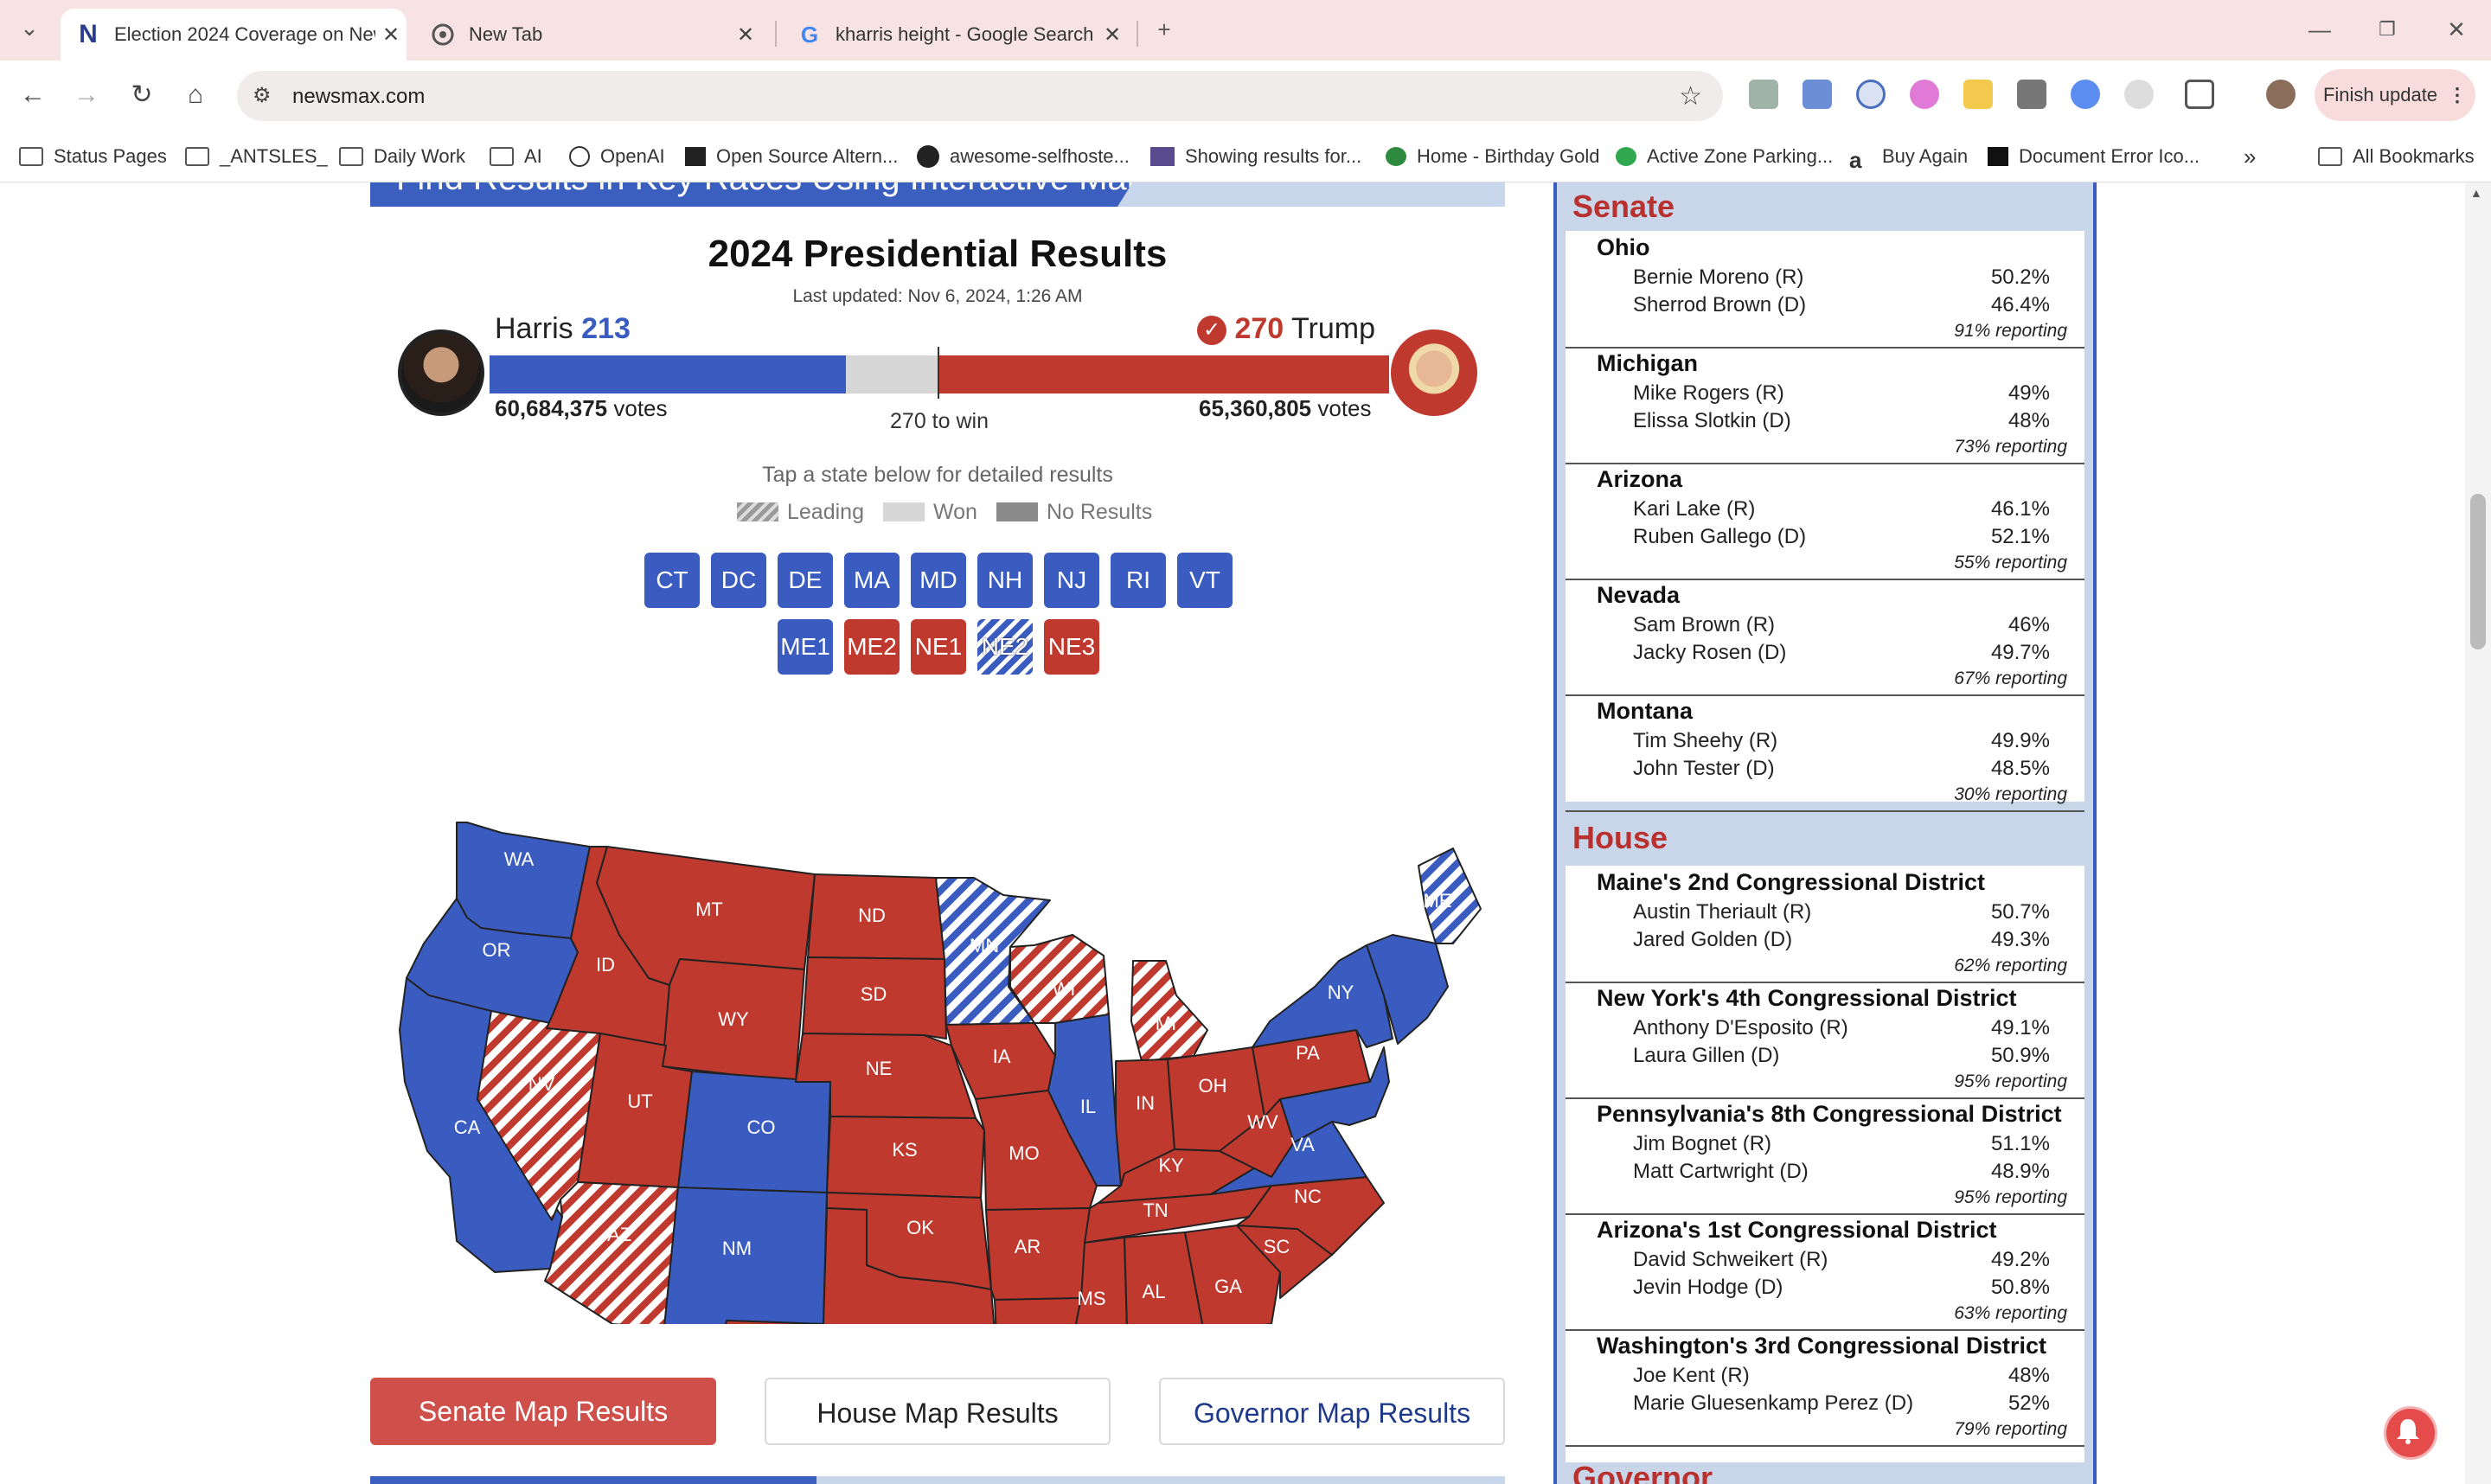 The image size is (2491, 1484). Describe the element at coordinates (800, 512) in the screenshot. I see `legend-leading: Leading` at that location.